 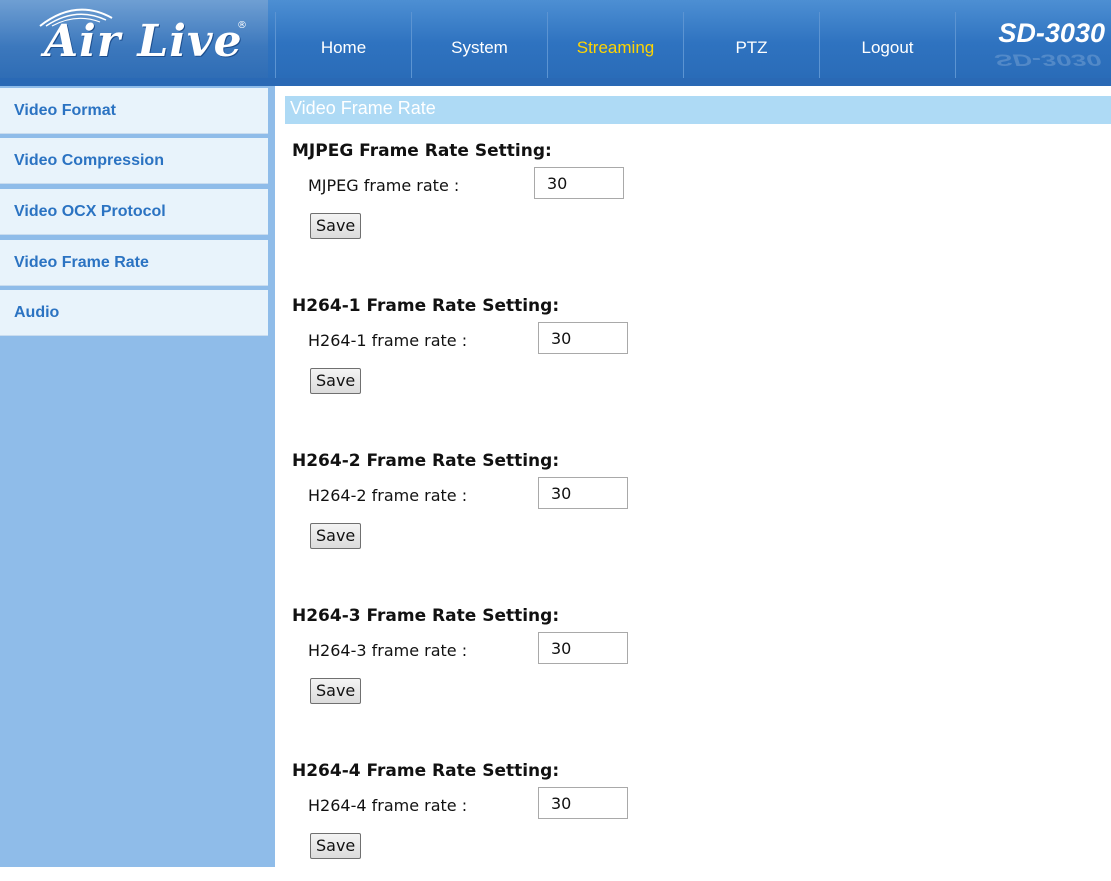 What do you see at coordinates (426, 461) in the screenshot?
I see `block-heading: H264-2 Frame Rate Setting:` at bounding box center [426, 461].